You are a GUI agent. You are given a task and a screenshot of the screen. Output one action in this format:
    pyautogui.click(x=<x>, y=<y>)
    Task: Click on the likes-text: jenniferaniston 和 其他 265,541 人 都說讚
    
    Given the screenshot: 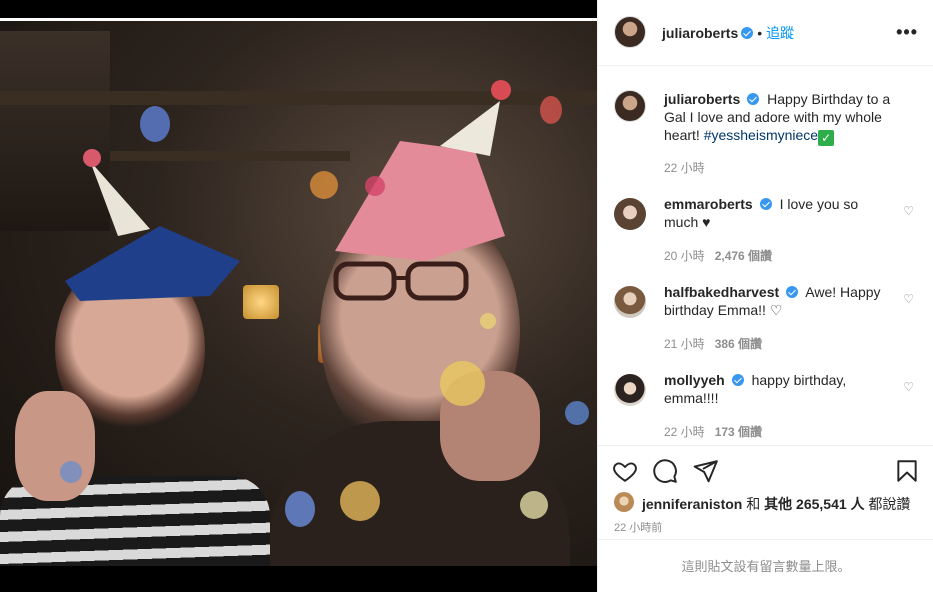 What is the action you would take?
    pyautogui.click(x=776, y=504)
    